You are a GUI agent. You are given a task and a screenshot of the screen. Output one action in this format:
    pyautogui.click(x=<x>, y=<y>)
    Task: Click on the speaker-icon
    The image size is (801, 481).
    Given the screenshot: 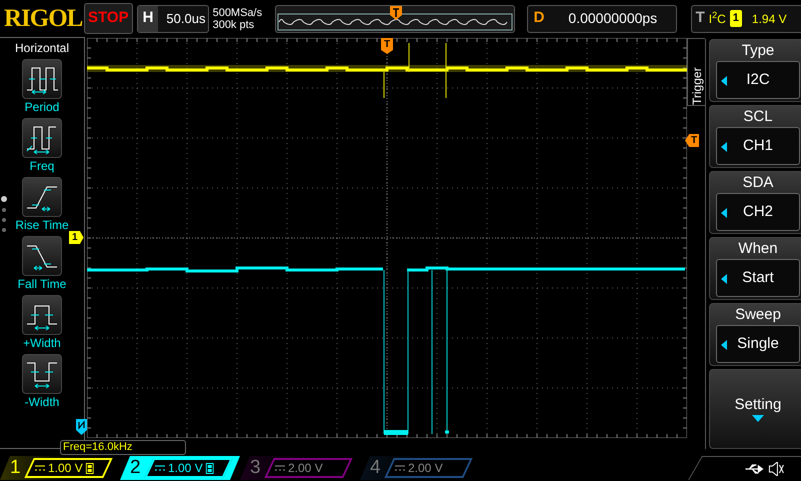 What is the action you would take?
    pyautogui.click(x=776, y=469)
    